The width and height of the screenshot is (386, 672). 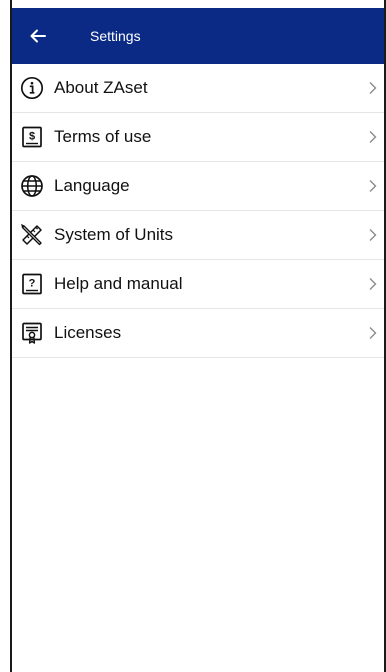 What do you see at coordinates (198, 137) in the screenshot?
I see `settings-item-terms: $ Terms of use` at bounding box center [198, 137].